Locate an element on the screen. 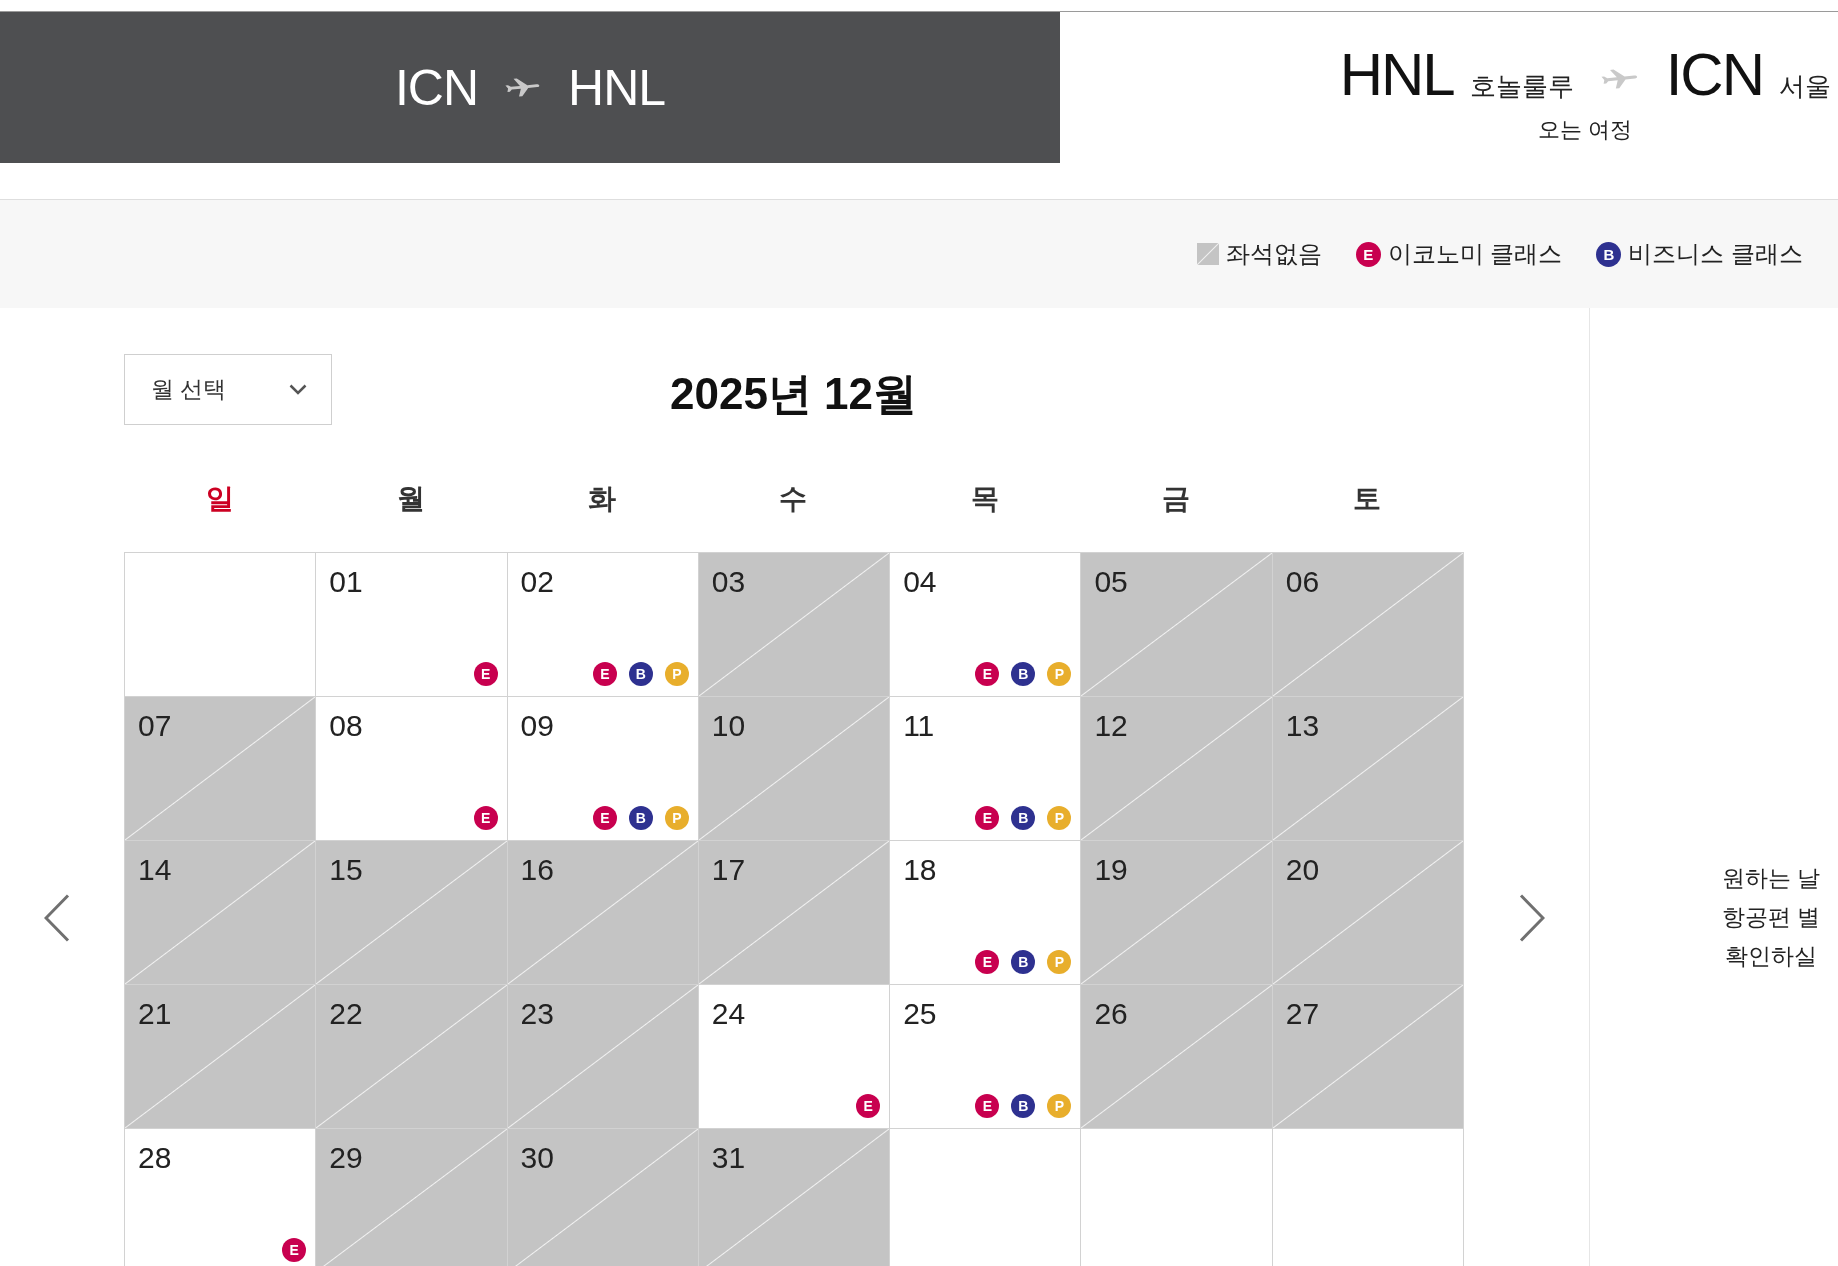 Image resolution: width=1838 pixels, height=1266 pixels. month-title: 2025년 12월 is located at coordinates (793, 394).